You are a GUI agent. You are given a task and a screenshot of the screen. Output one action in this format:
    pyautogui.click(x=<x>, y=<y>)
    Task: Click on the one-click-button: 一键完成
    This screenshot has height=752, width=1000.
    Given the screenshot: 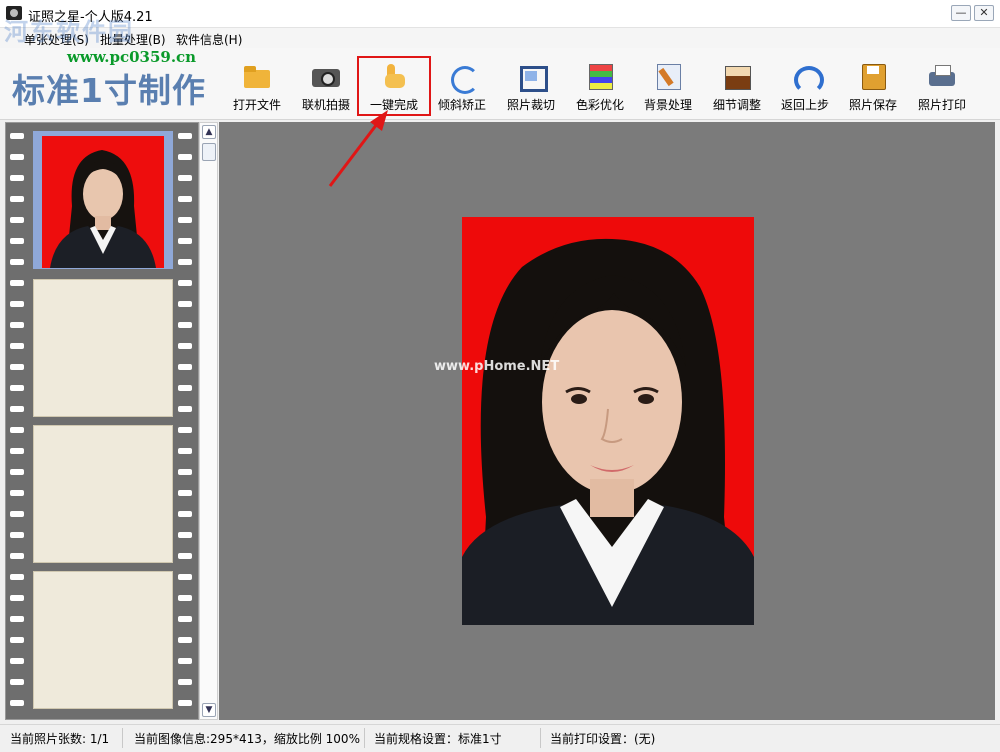 What is the action you would take?
    pyautogui.click(x=394, y=86)
    